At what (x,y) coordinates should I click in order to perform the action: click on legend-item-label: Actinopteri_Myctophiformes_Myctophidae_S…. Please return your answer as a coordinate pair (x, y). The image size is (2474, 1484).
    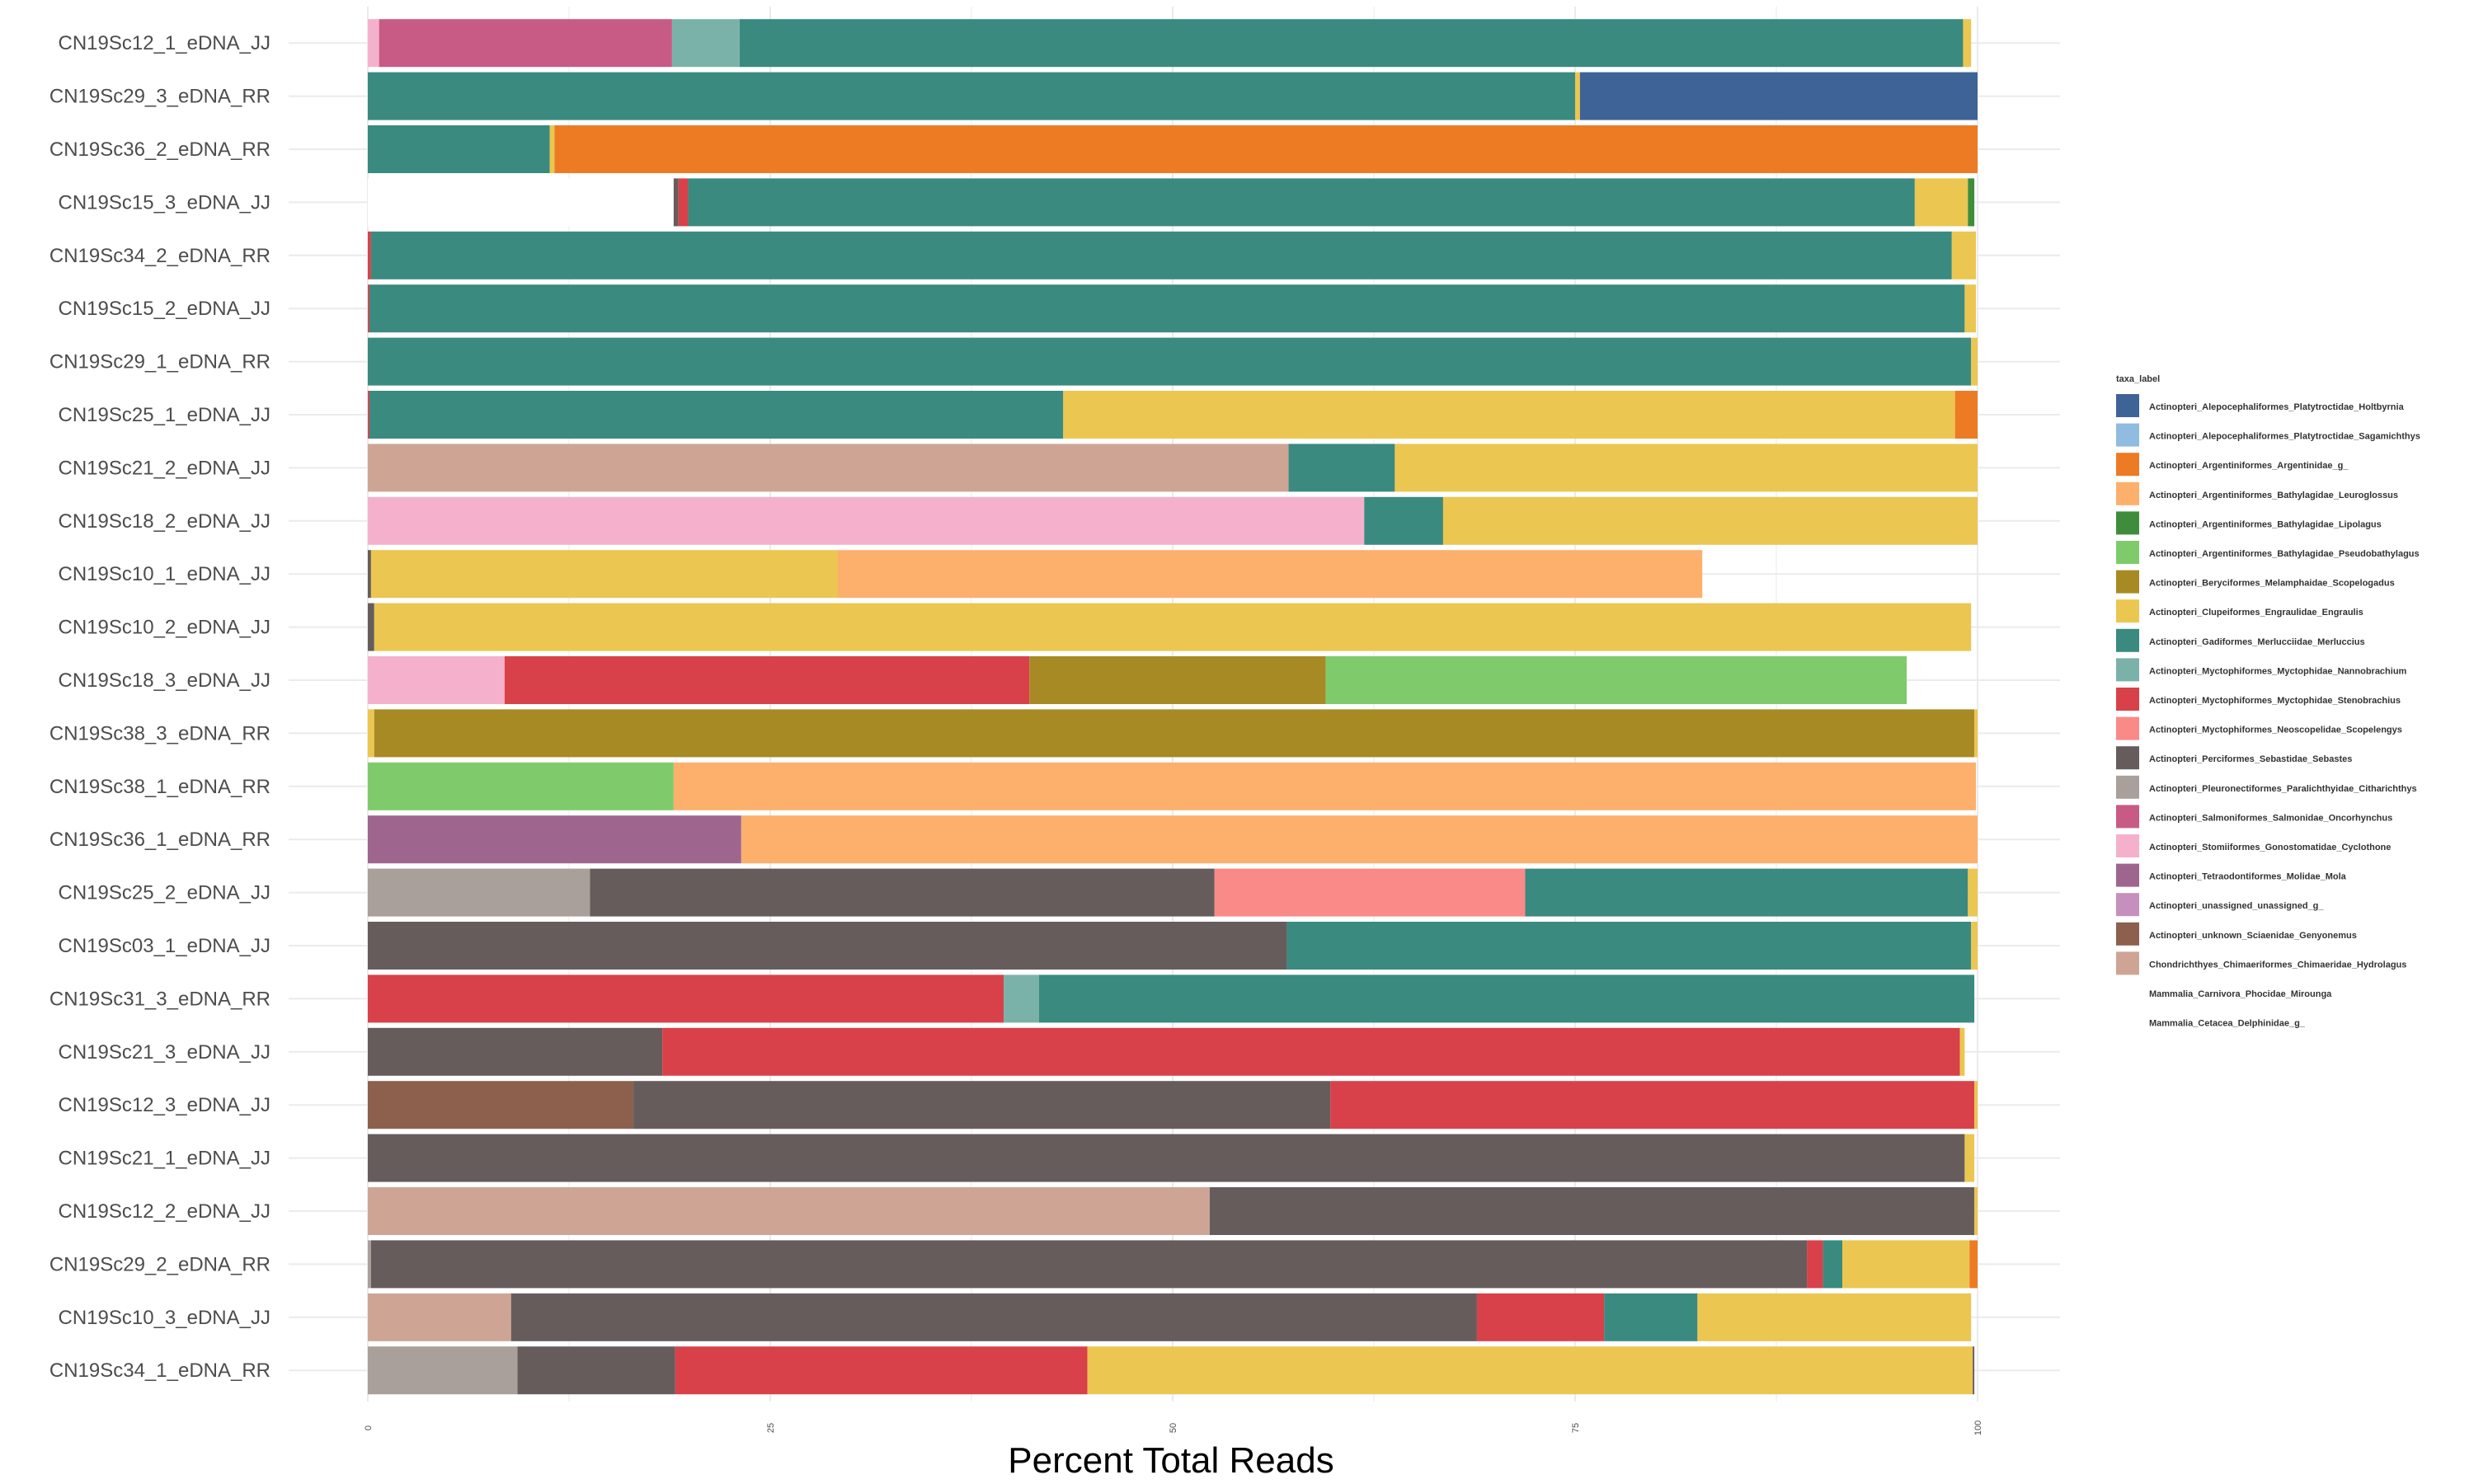
    Looking at the image, I should click on (2275, 701).